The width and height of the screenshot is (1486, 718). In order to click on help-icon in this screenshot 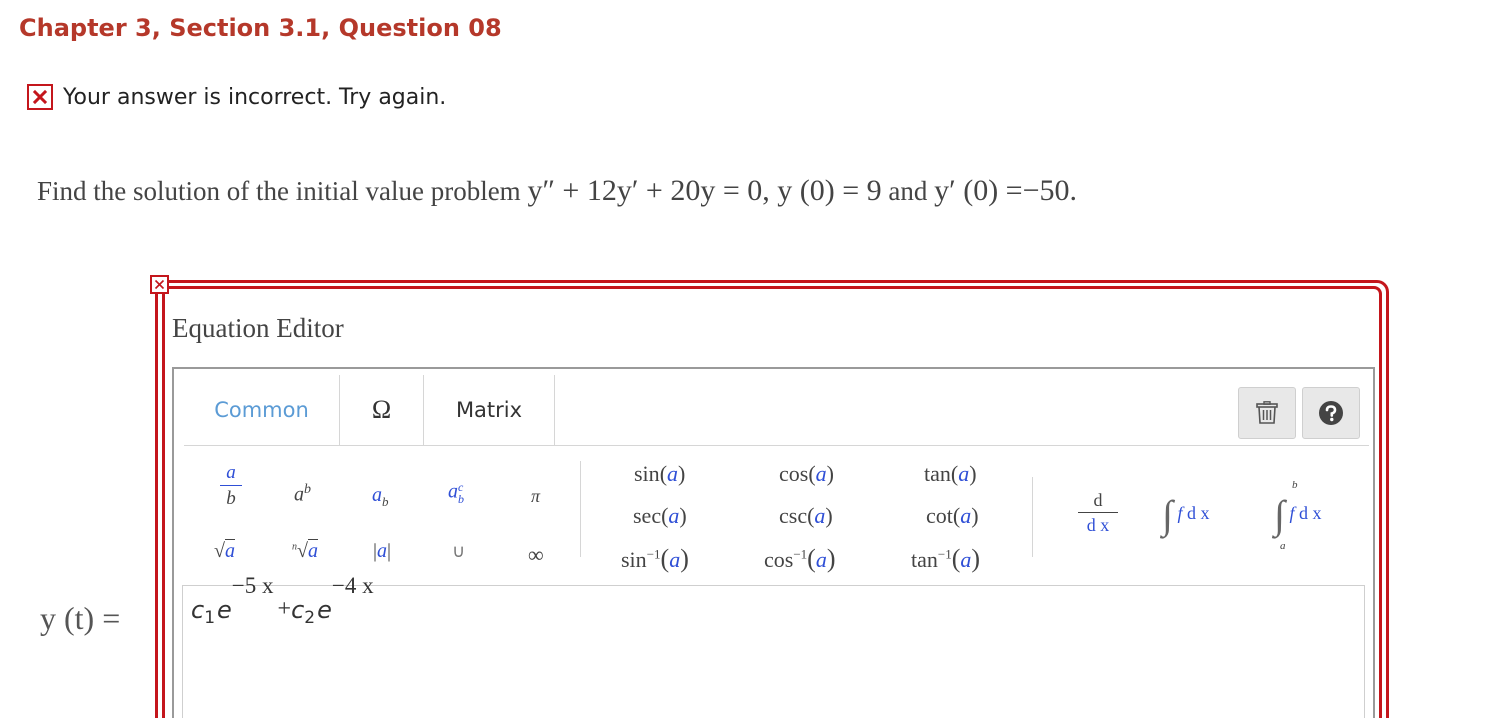, I will do `click(1331, 413)`.